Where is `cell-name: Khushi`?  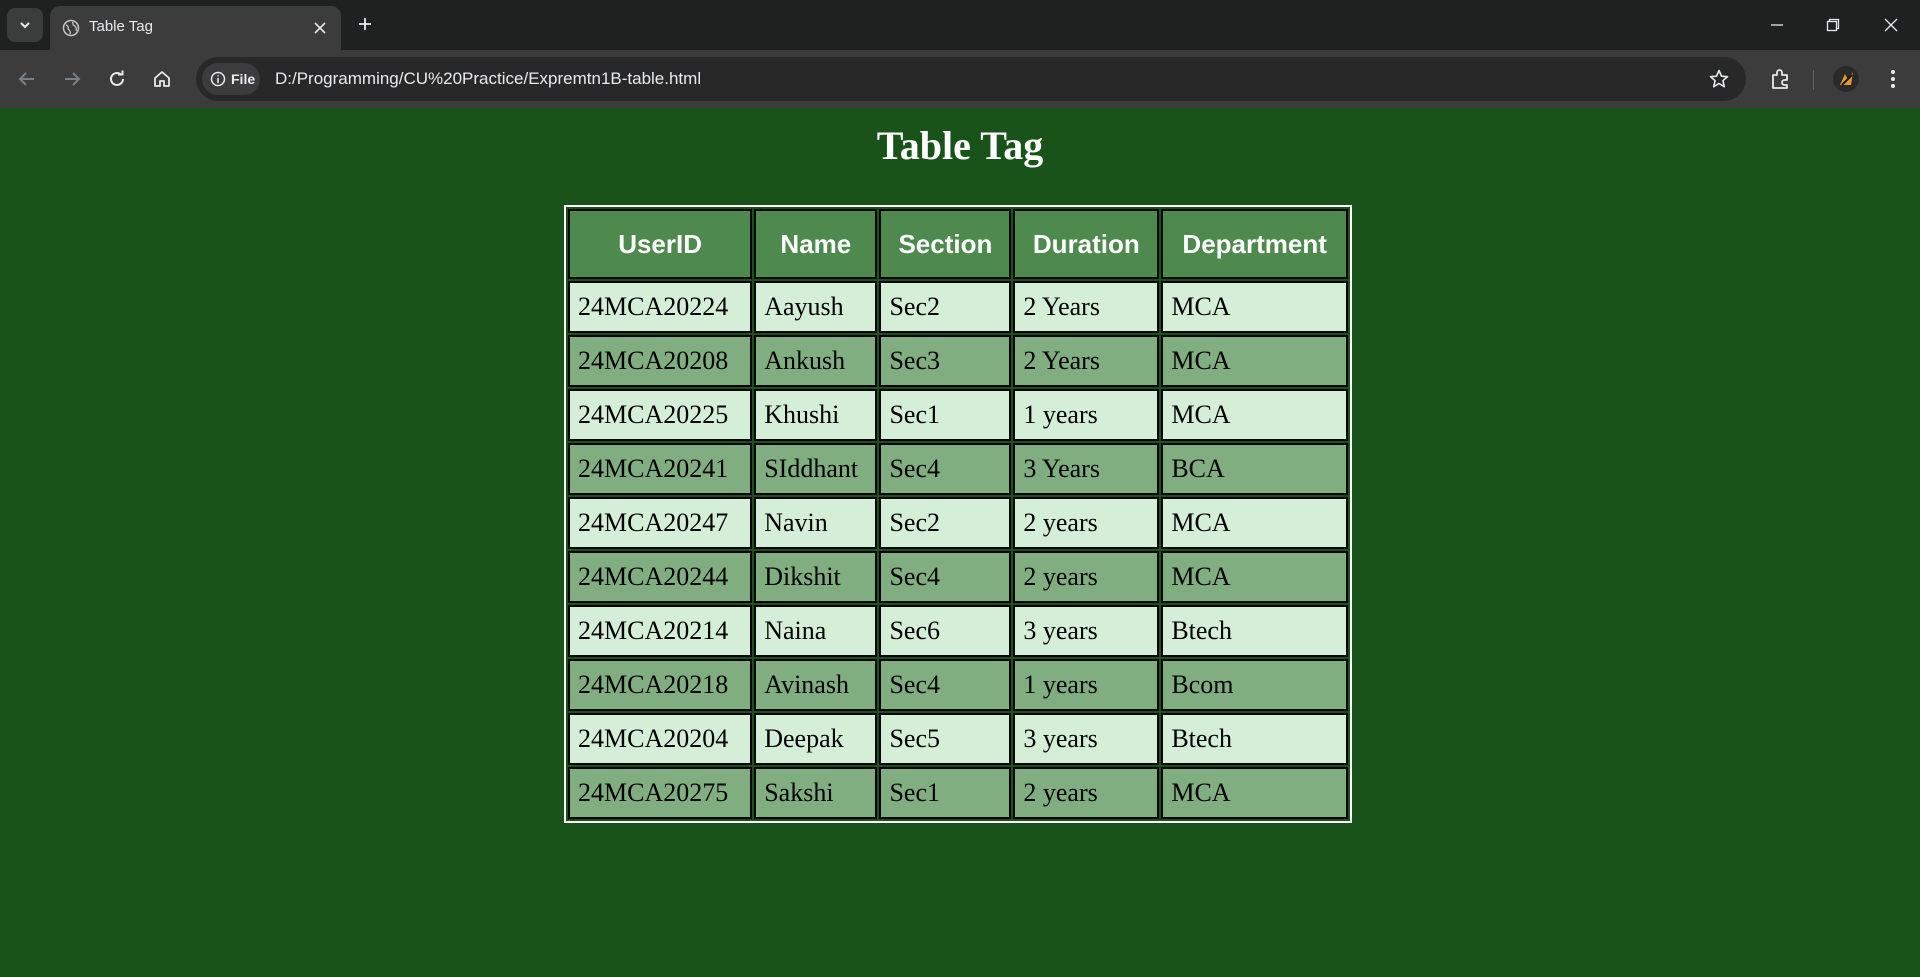
cell-name: Khushi is located at coordinates (816, 415).